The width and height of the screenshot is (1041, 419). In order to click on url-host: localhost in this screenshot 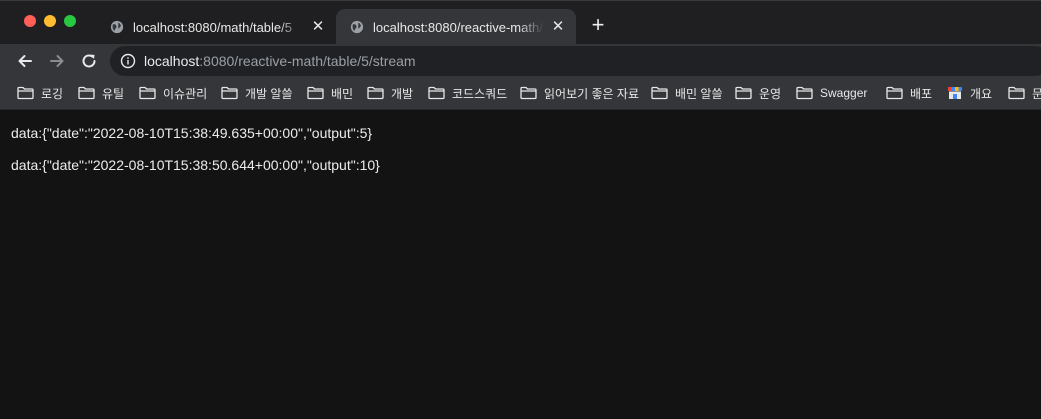, I will do `click(172, 61)`.